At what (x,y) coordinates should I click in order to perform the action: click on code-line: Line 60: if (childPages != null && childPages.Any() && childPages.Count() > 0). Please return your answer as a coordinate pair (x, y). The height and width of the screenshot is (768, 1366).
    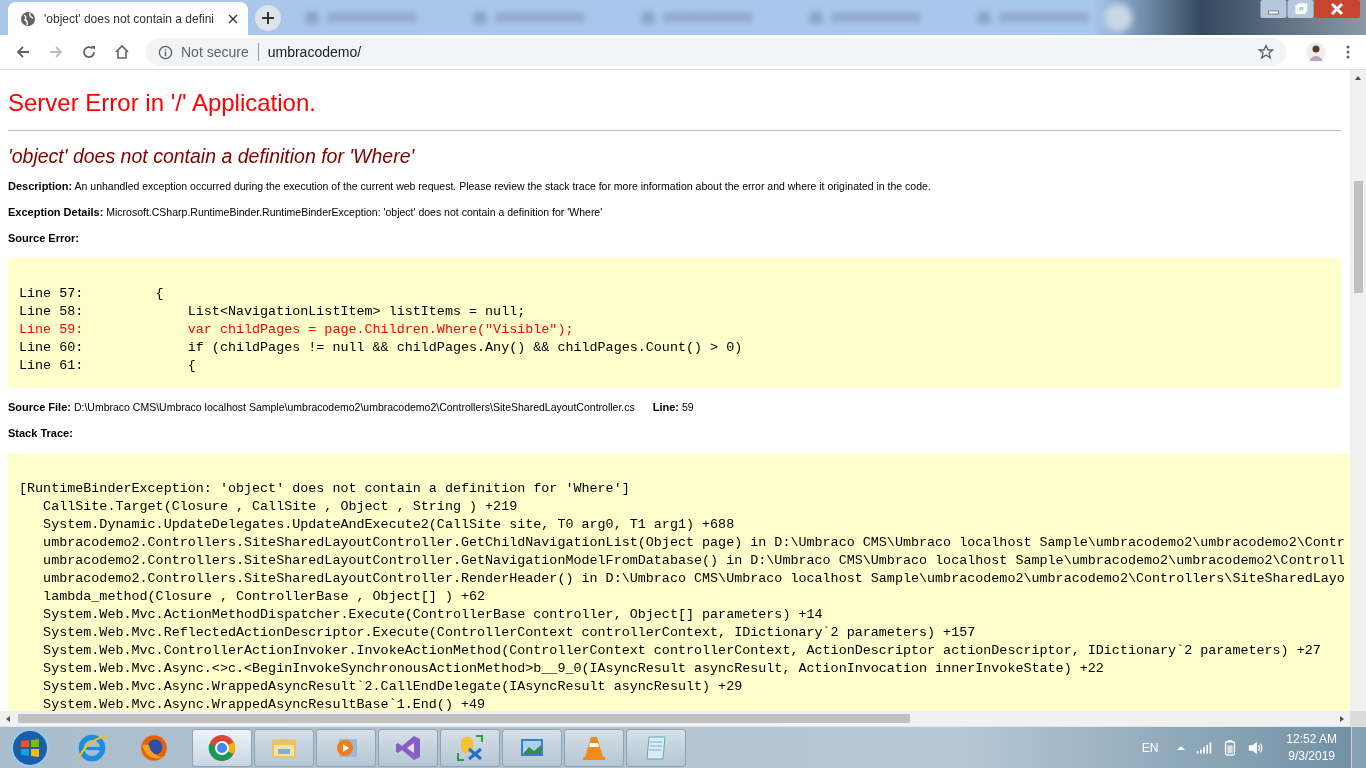
    Looking at the image, I should click on (381, 348).